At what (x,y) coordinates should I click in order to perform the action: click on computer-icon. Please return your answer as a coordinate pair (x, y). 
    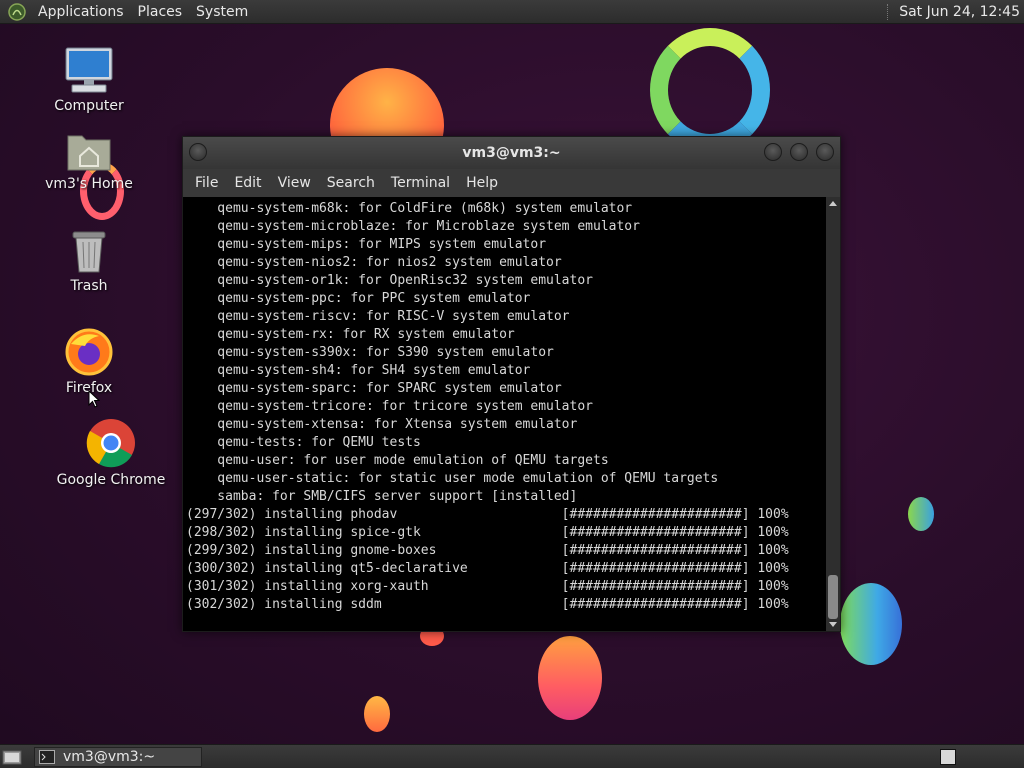
    Looking at the image, I should click on (89, 70).